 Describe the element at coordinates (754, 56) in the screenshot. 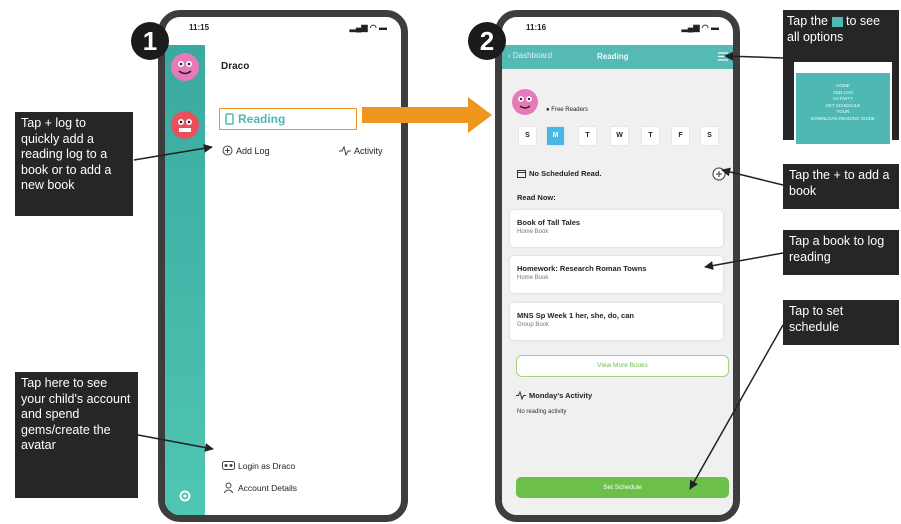

I see `arrow-options` at that location.